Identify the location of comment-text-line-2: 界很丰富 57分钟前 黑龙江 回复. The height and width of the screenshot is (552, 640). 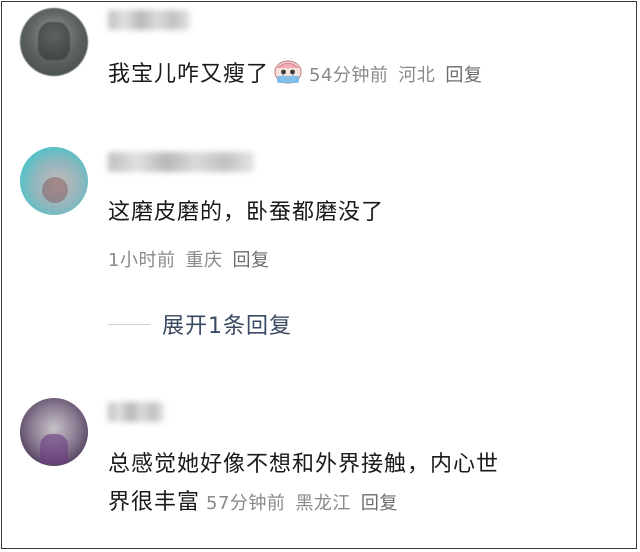
(258, 503).